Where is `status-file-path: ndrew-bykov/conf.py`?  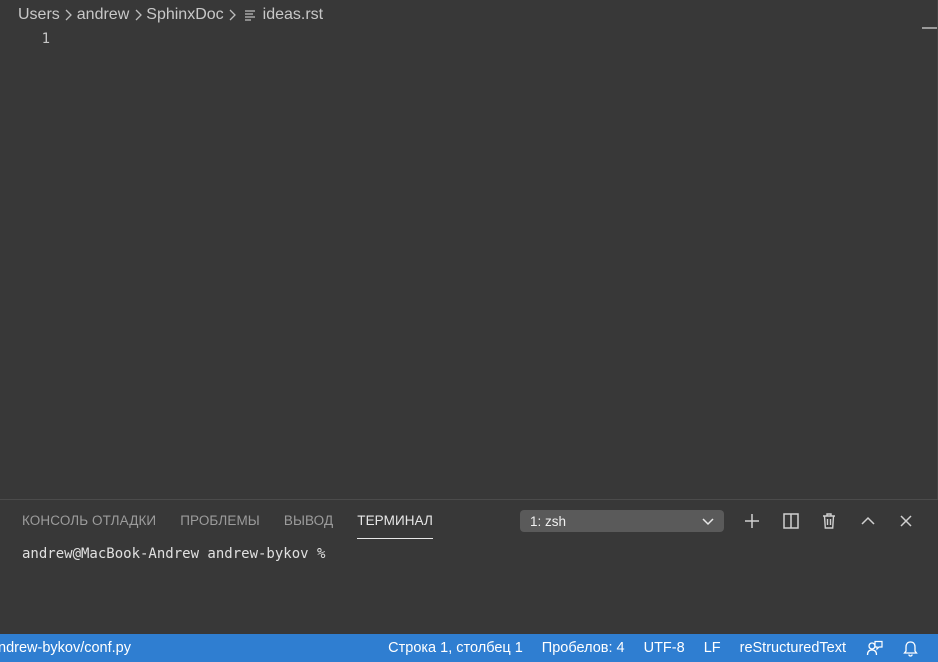 status-file-path: ndrew-bykov/conf.py is located at coordinates (65, 648).